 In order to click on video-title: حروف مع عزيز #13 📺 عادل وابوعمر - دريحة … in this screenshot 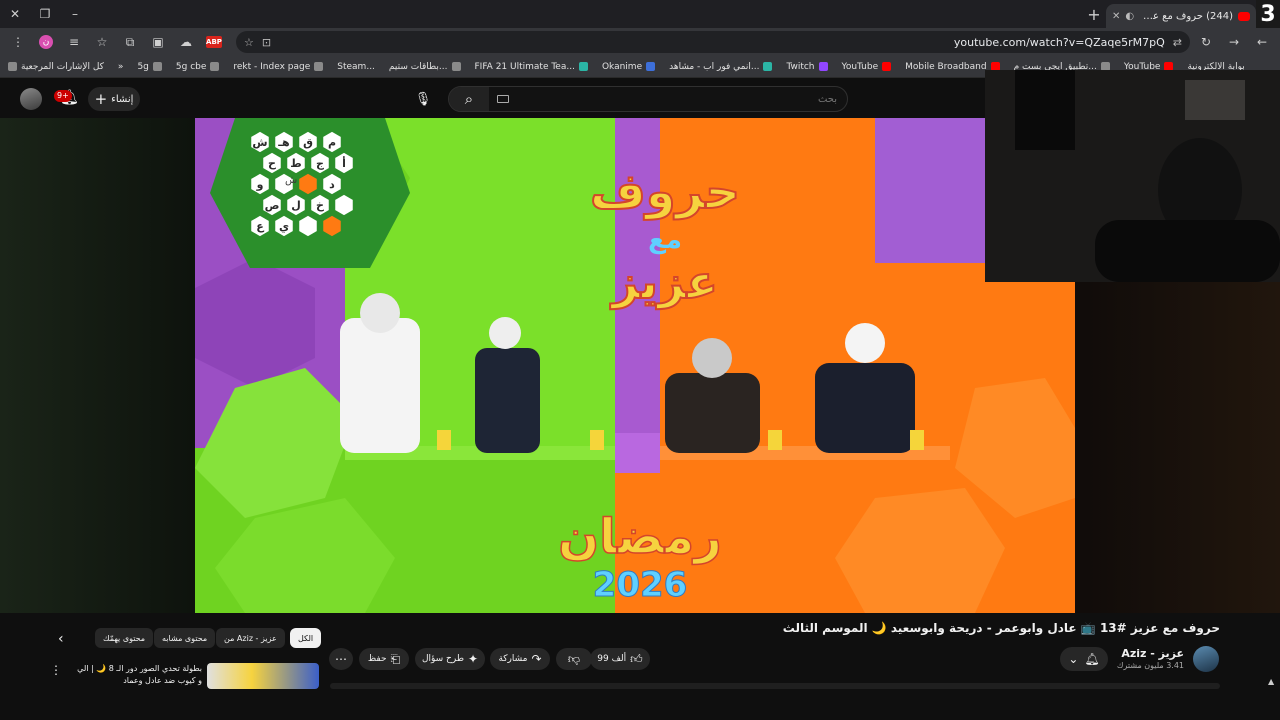, I will do `click(1001, 628)`.